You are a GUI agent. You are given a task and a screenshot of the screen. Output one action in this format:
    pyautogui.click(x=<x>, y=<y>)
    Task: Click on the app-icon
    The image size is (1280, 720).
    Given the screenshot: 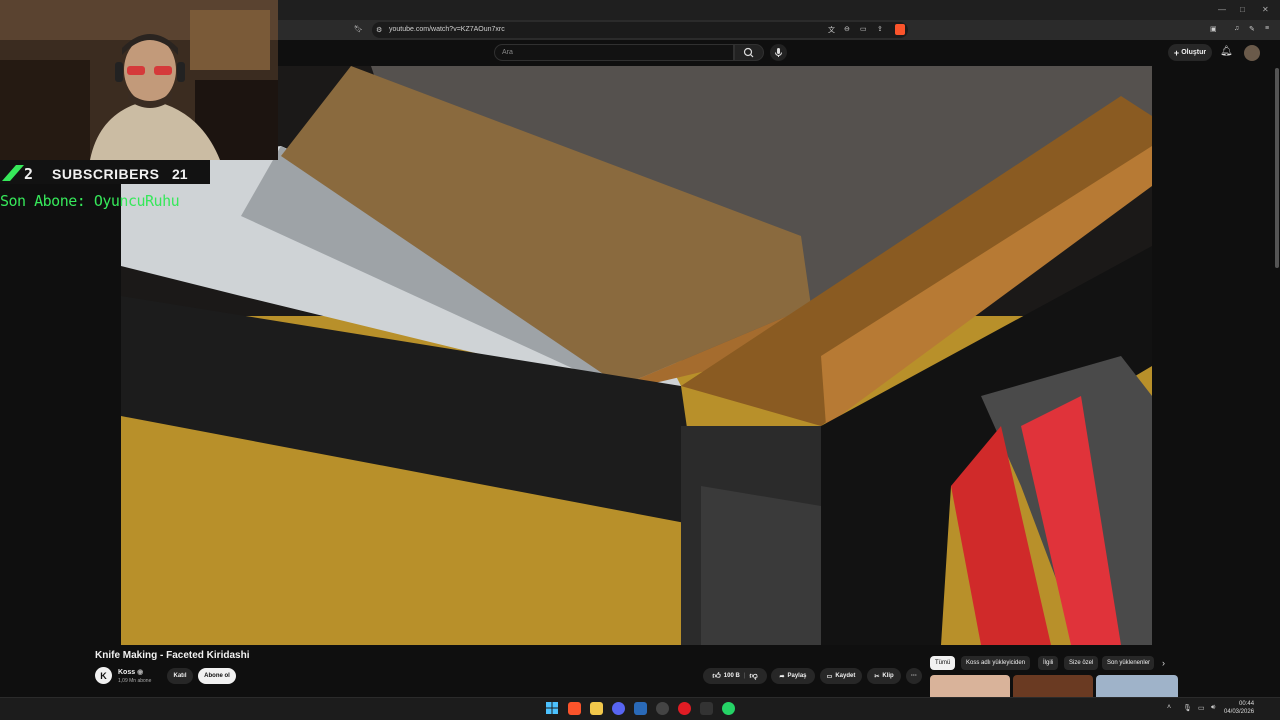 What is the action you would take?
    pyautogui.click(x=706, y=708)
    